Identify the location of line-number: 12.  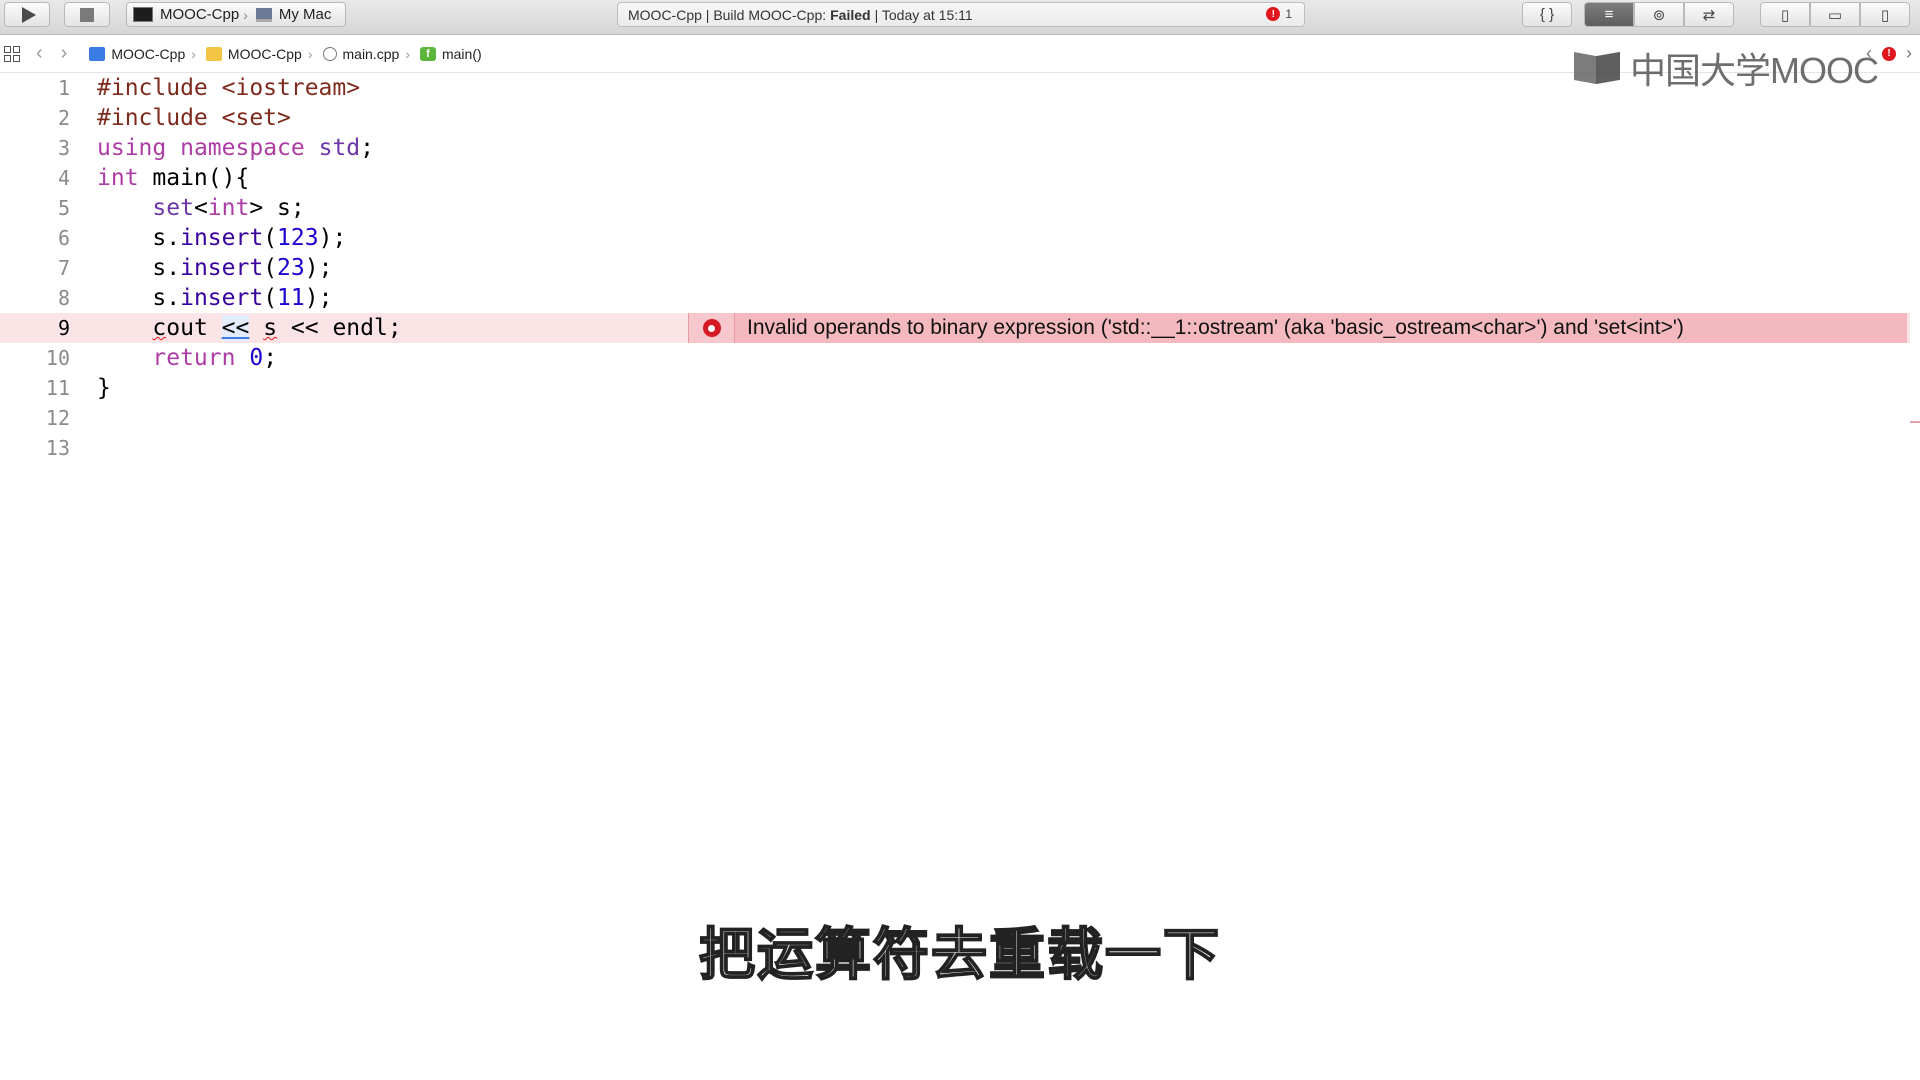
(57, 418).